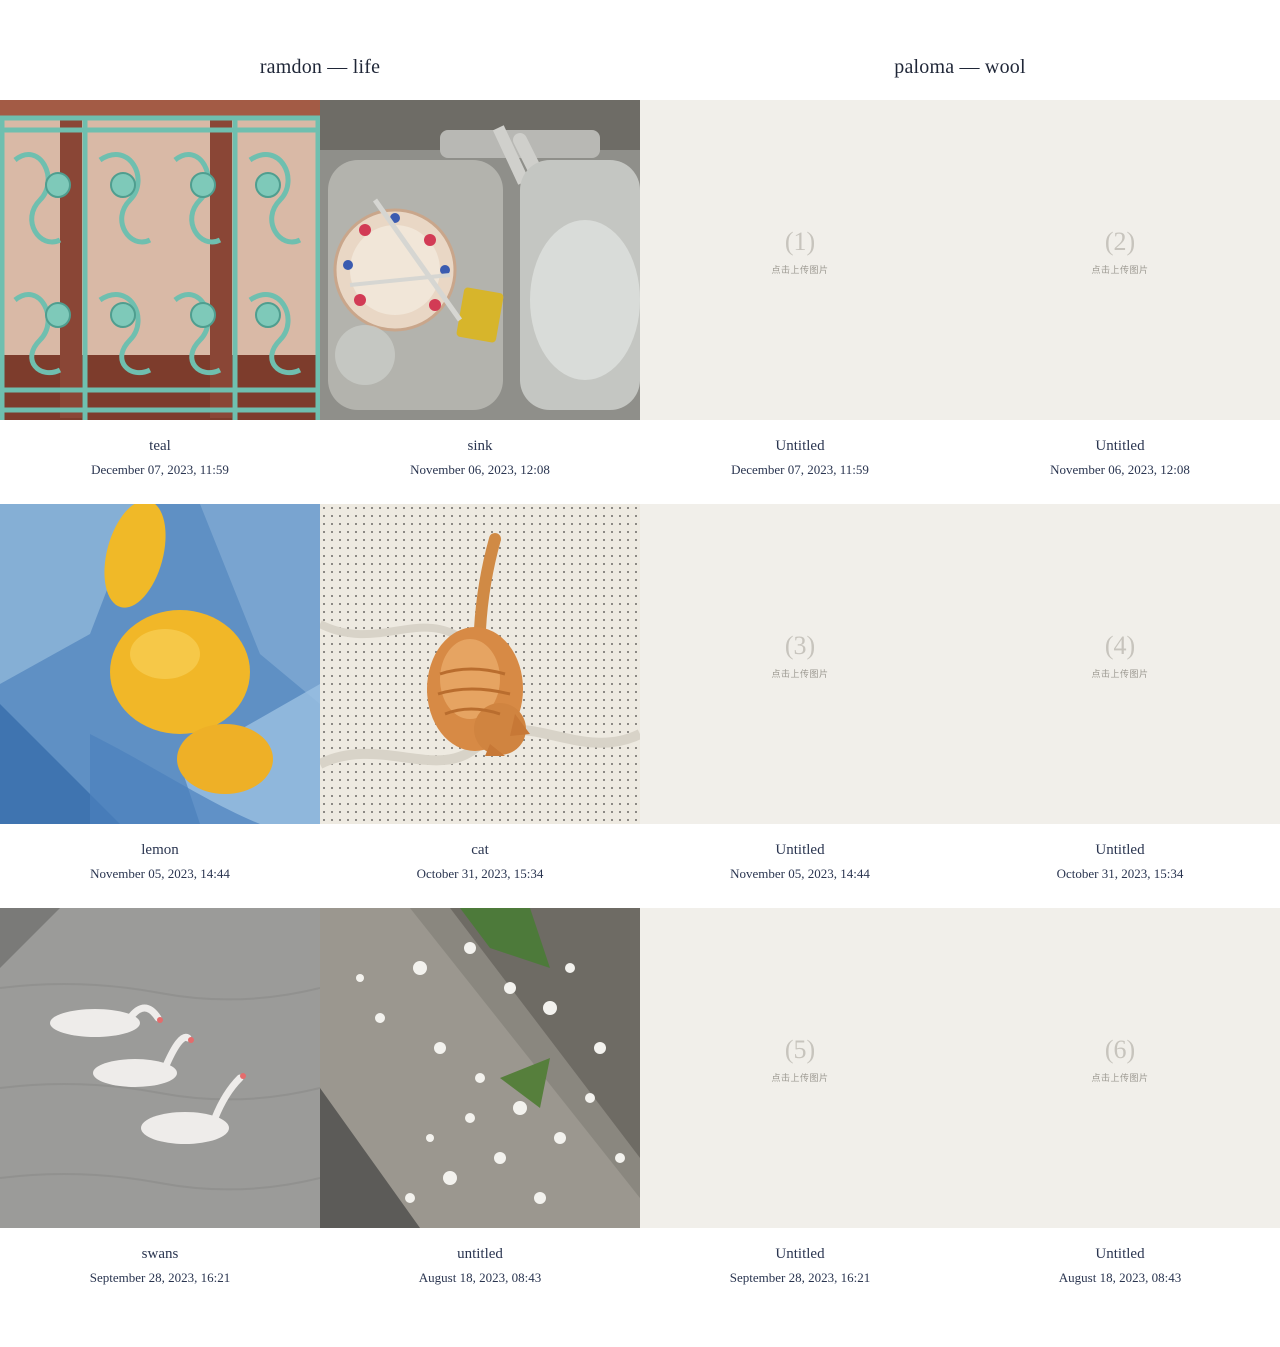 This screenshot has width=1280, height=1347. Describe the element at coordinates (480, 446) in the screenshot. I see `photo-title: sink` at that location.